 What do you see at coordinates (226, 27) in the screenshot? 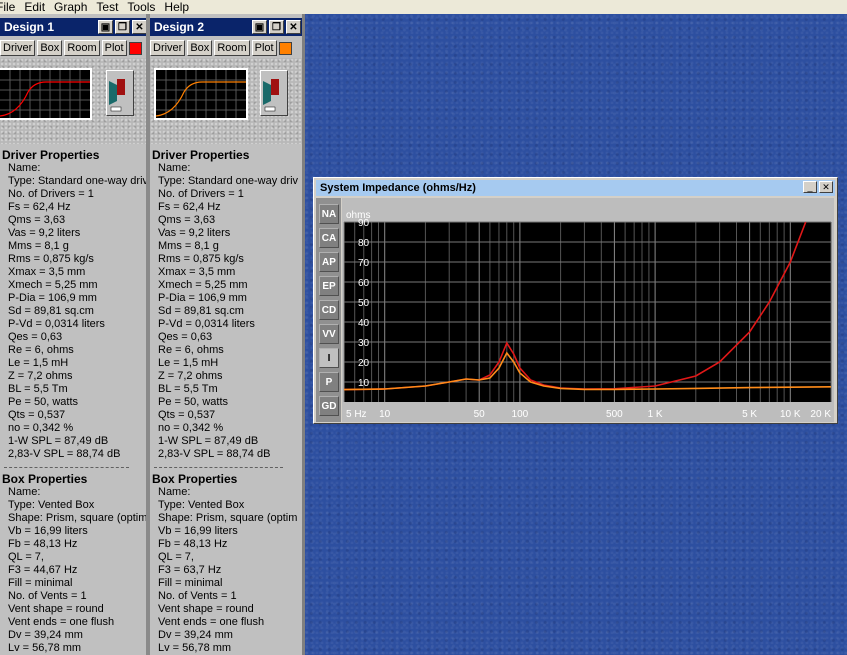
I see `design-titlebar: Design 2 ▣ ❐ ✕` at bounding box center [226, 27].